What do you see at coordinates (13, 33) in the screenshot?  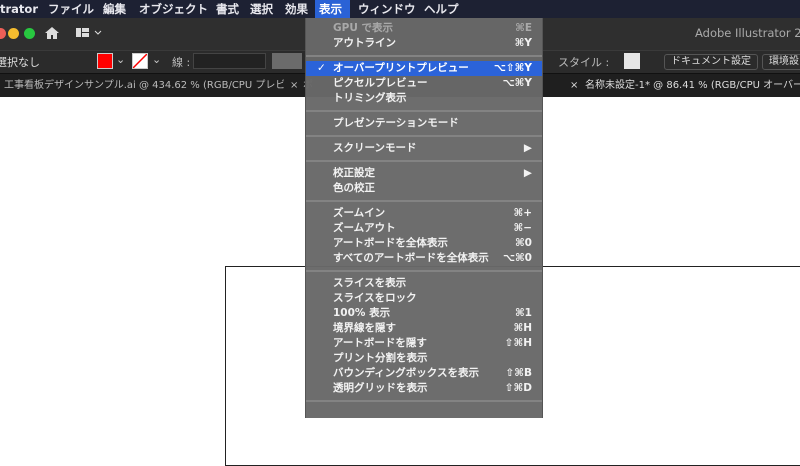 I see `minimize-window-icon` at bounding box center [13, 33].